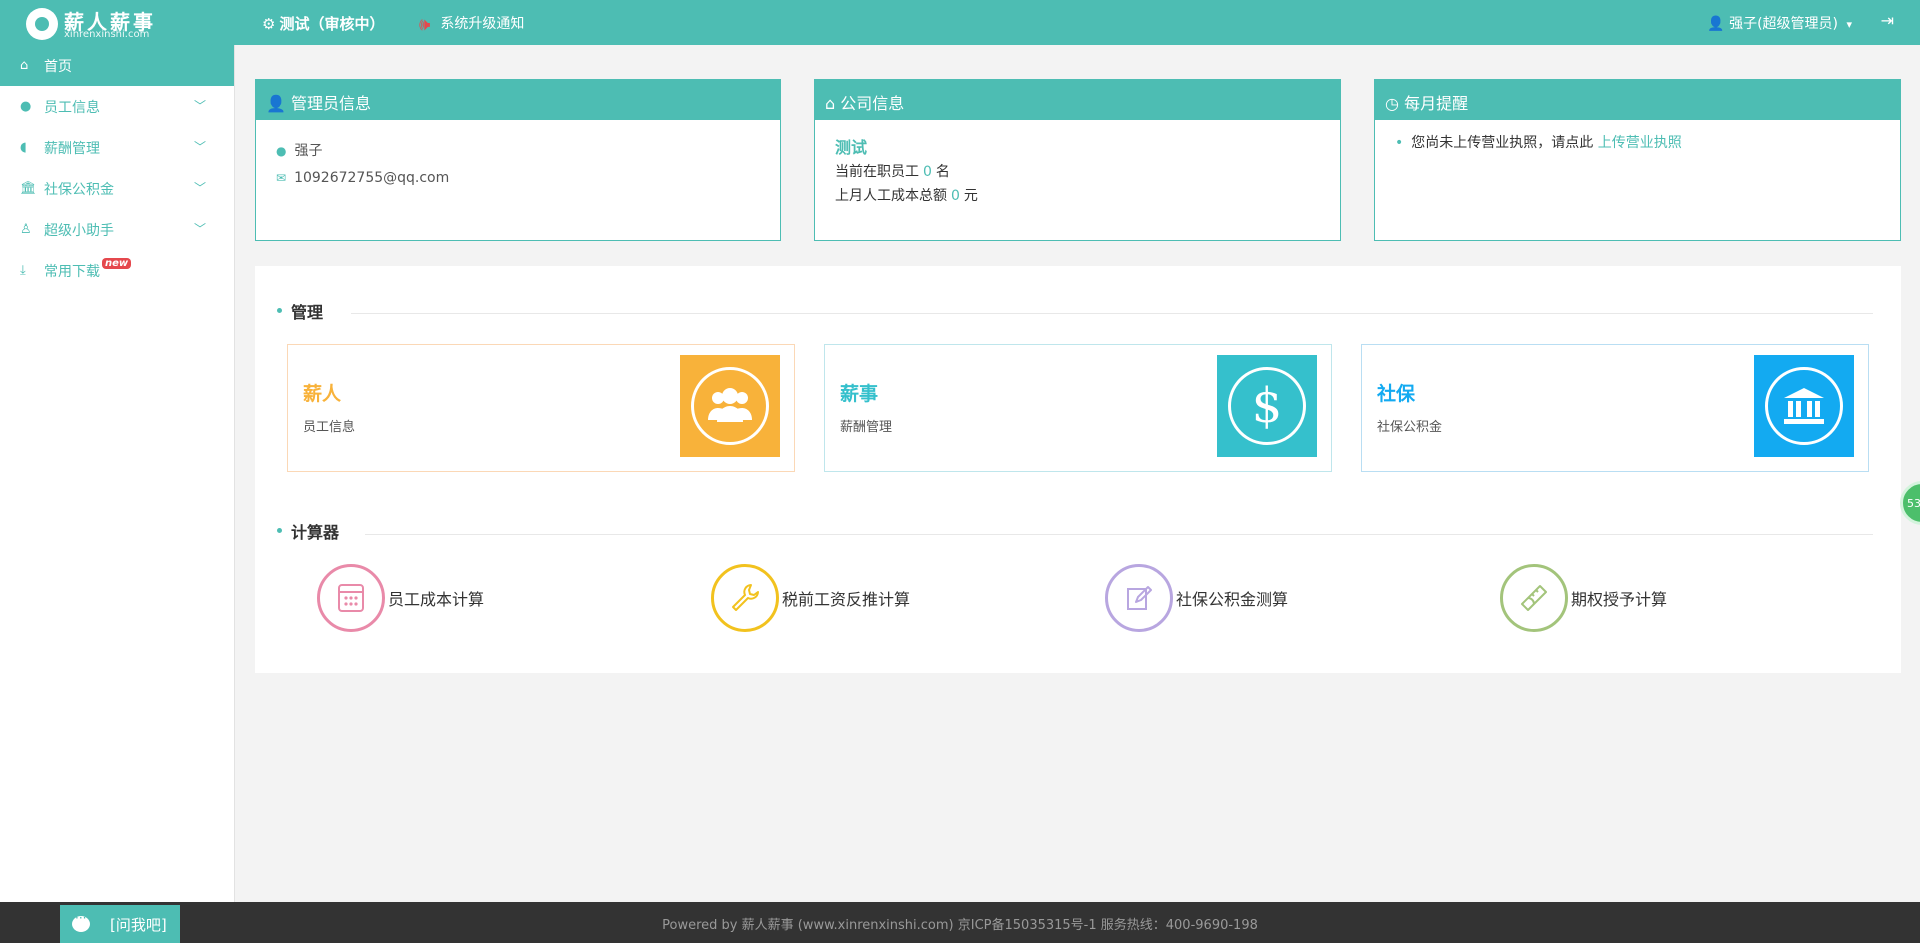  I want to click on helper-icon: ♙, so click(26, 229).